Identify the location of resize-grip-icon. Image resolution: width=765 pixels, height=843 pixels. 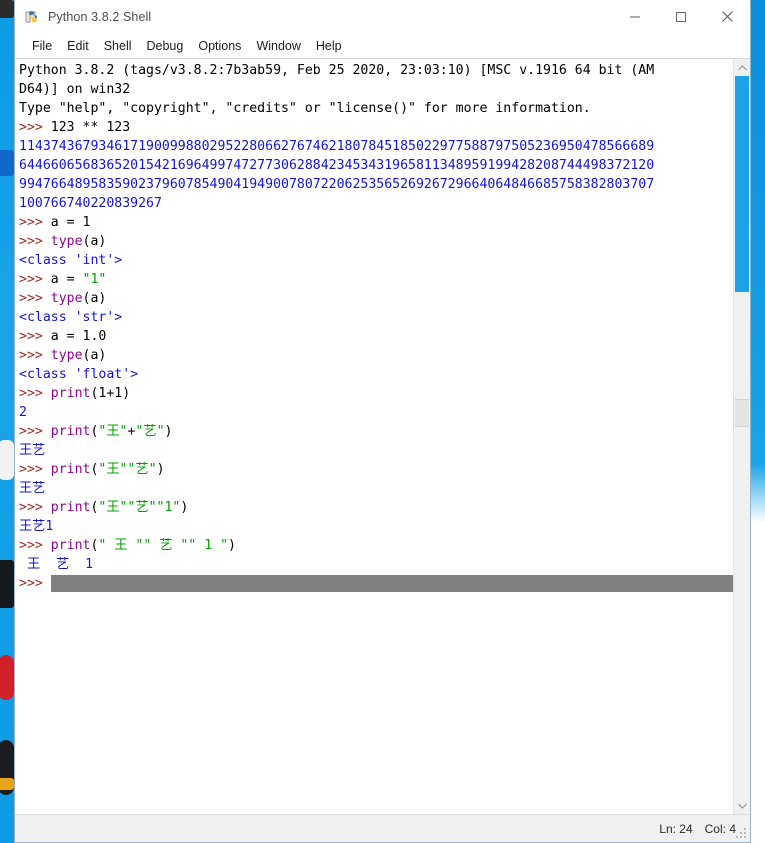
(741, 833).